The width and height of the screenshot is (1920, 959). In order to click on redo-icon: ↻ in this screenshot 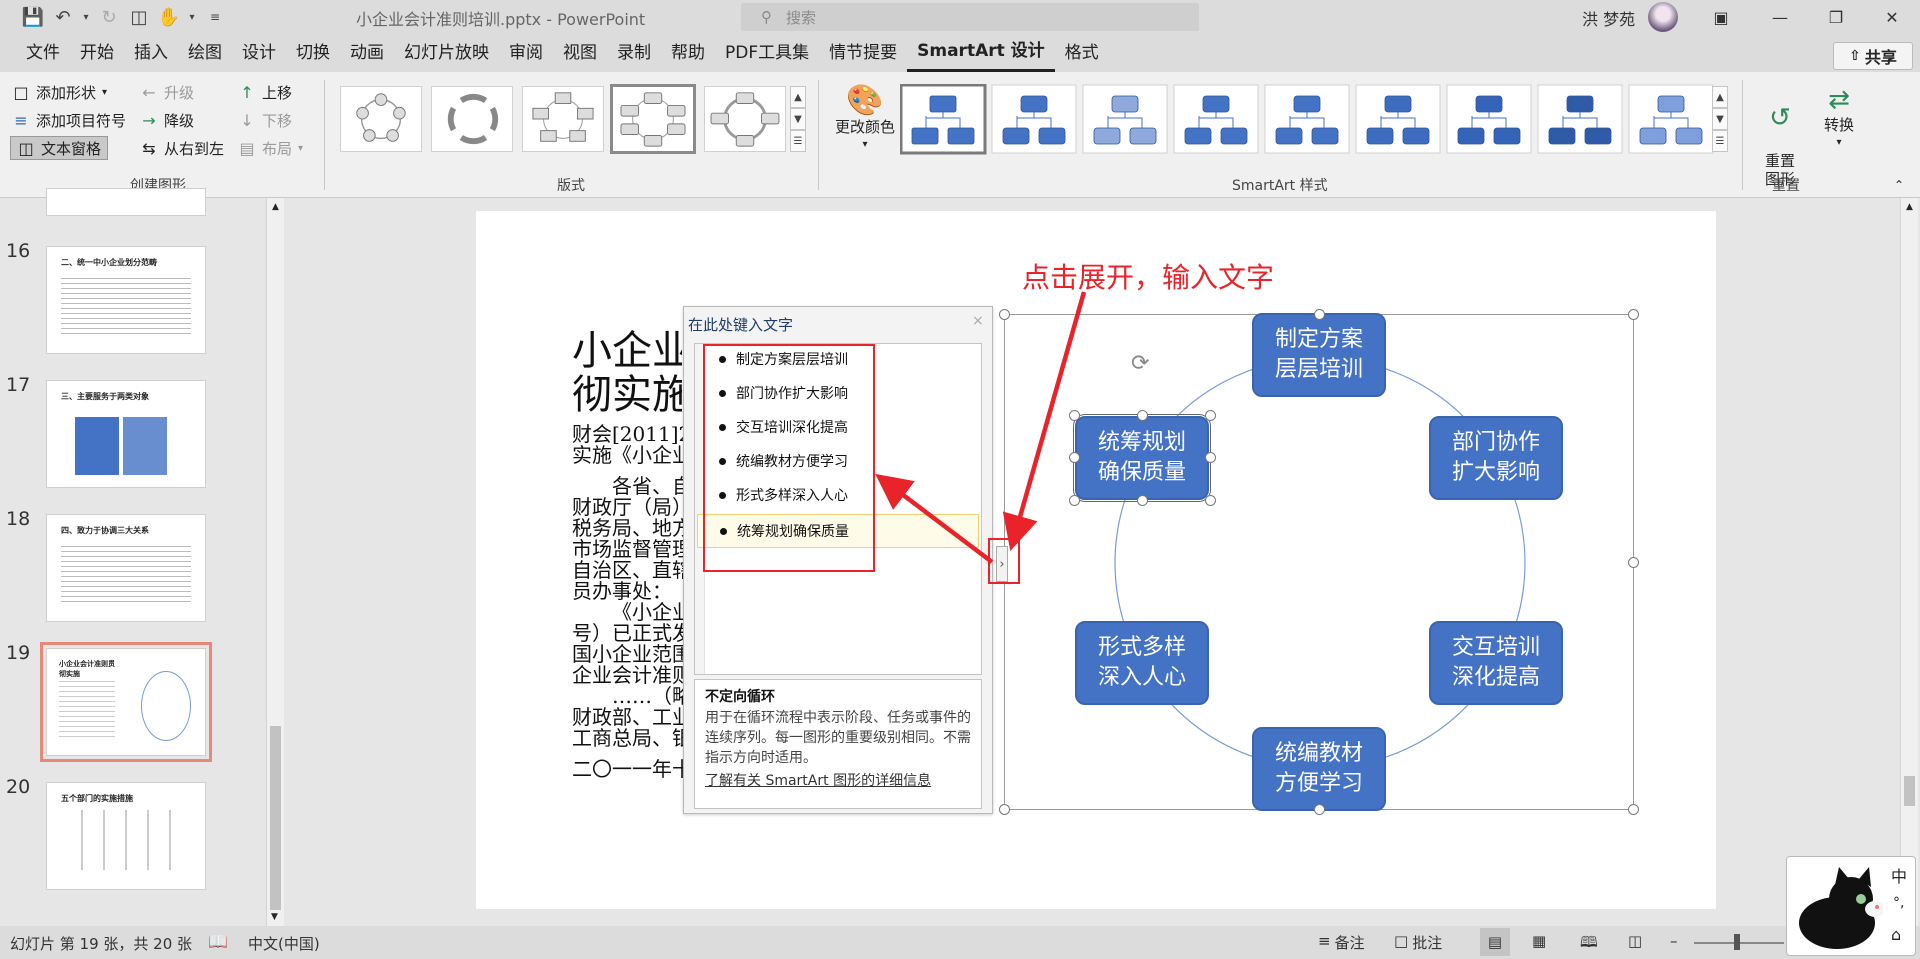, I will do `click(109, 17)`.